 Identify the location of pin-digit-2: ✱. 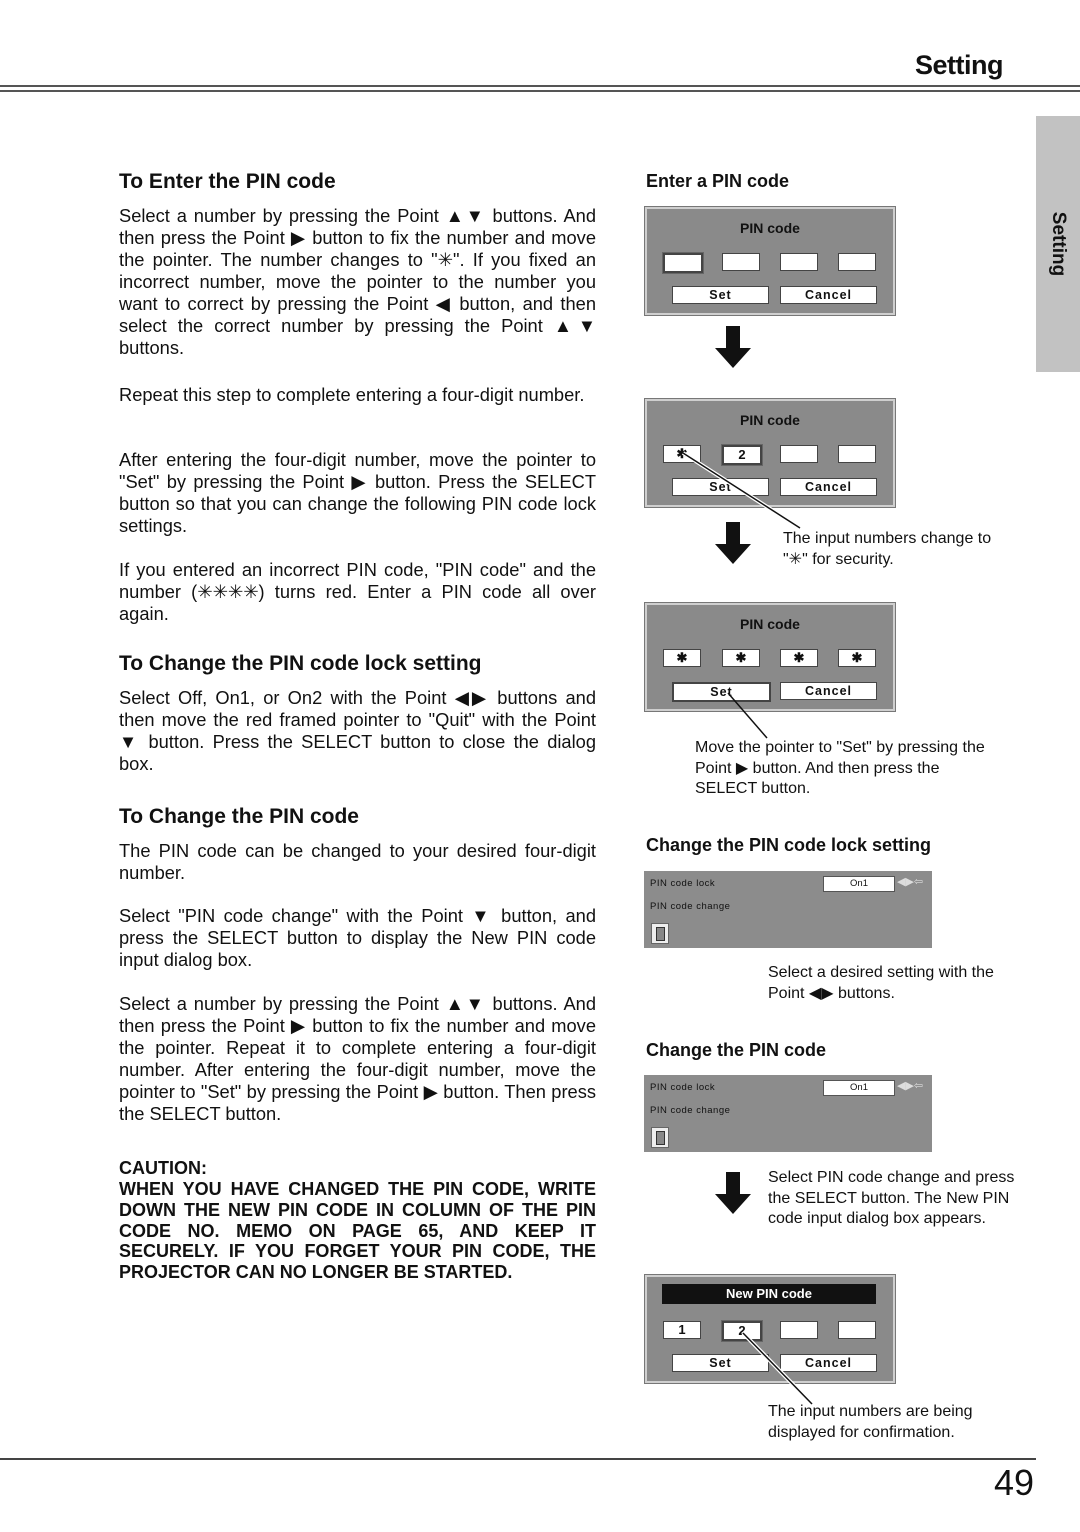
(741, 658).